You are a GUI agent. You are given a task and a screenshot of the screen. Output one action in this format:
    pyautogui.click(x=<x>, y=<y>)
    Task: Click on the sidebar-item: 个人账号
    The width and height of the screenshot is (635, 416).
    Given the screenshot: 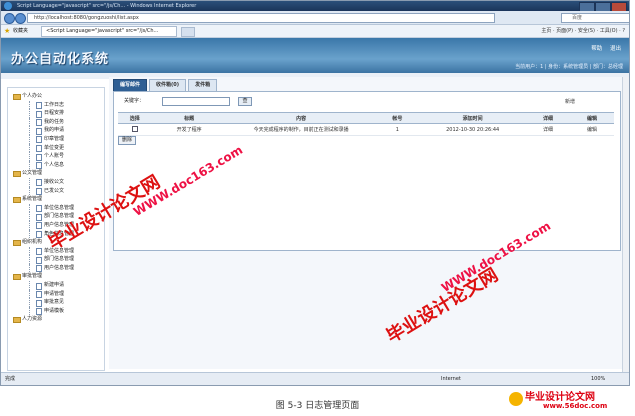 What is the action you would take?
    pyautogui.click(x=57, y=156)
    